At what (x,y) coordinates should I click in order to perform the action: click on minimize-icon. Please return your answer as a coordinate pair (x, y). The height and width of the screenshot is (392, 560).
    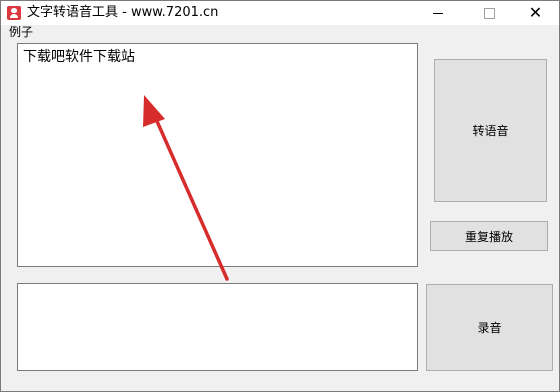
    Looking at the image, I should click on (437, 13).